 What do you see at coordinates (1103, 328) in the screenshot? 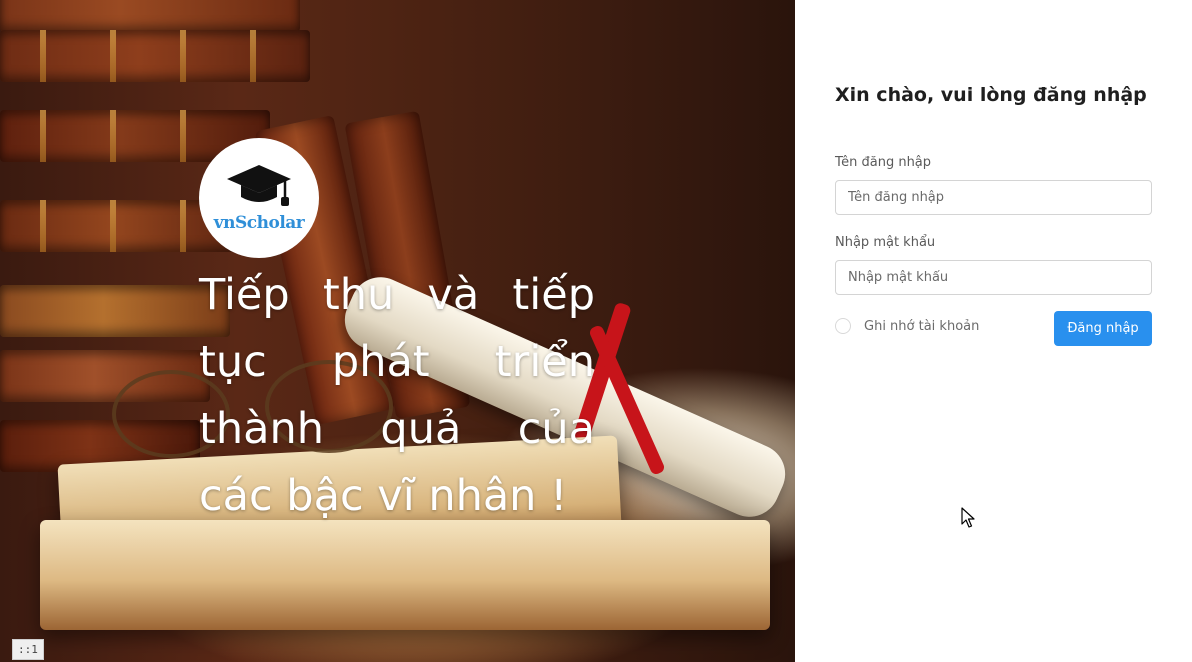
I see `login-button: Đăng nhập` at bounding box center [1103, 328].